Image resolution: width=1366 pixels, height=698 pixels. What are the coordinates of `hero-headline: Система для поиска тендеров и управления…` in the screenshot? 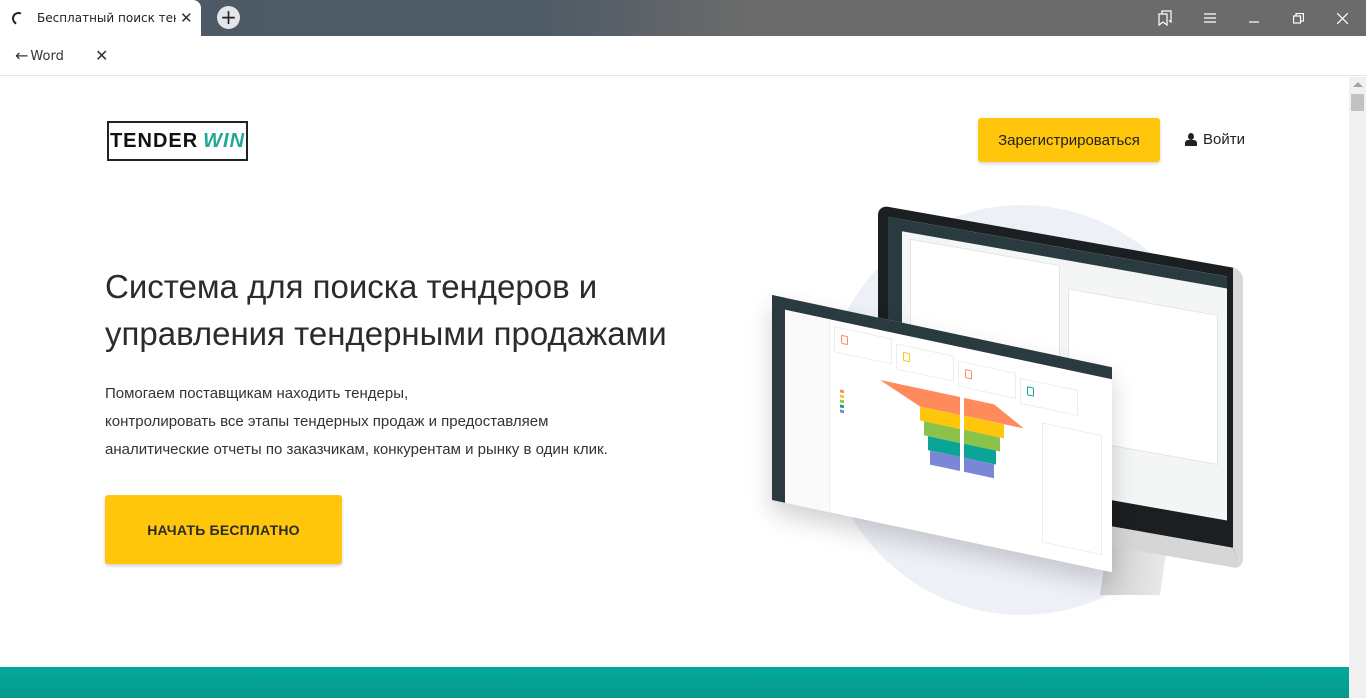 It's located at (425, 310).